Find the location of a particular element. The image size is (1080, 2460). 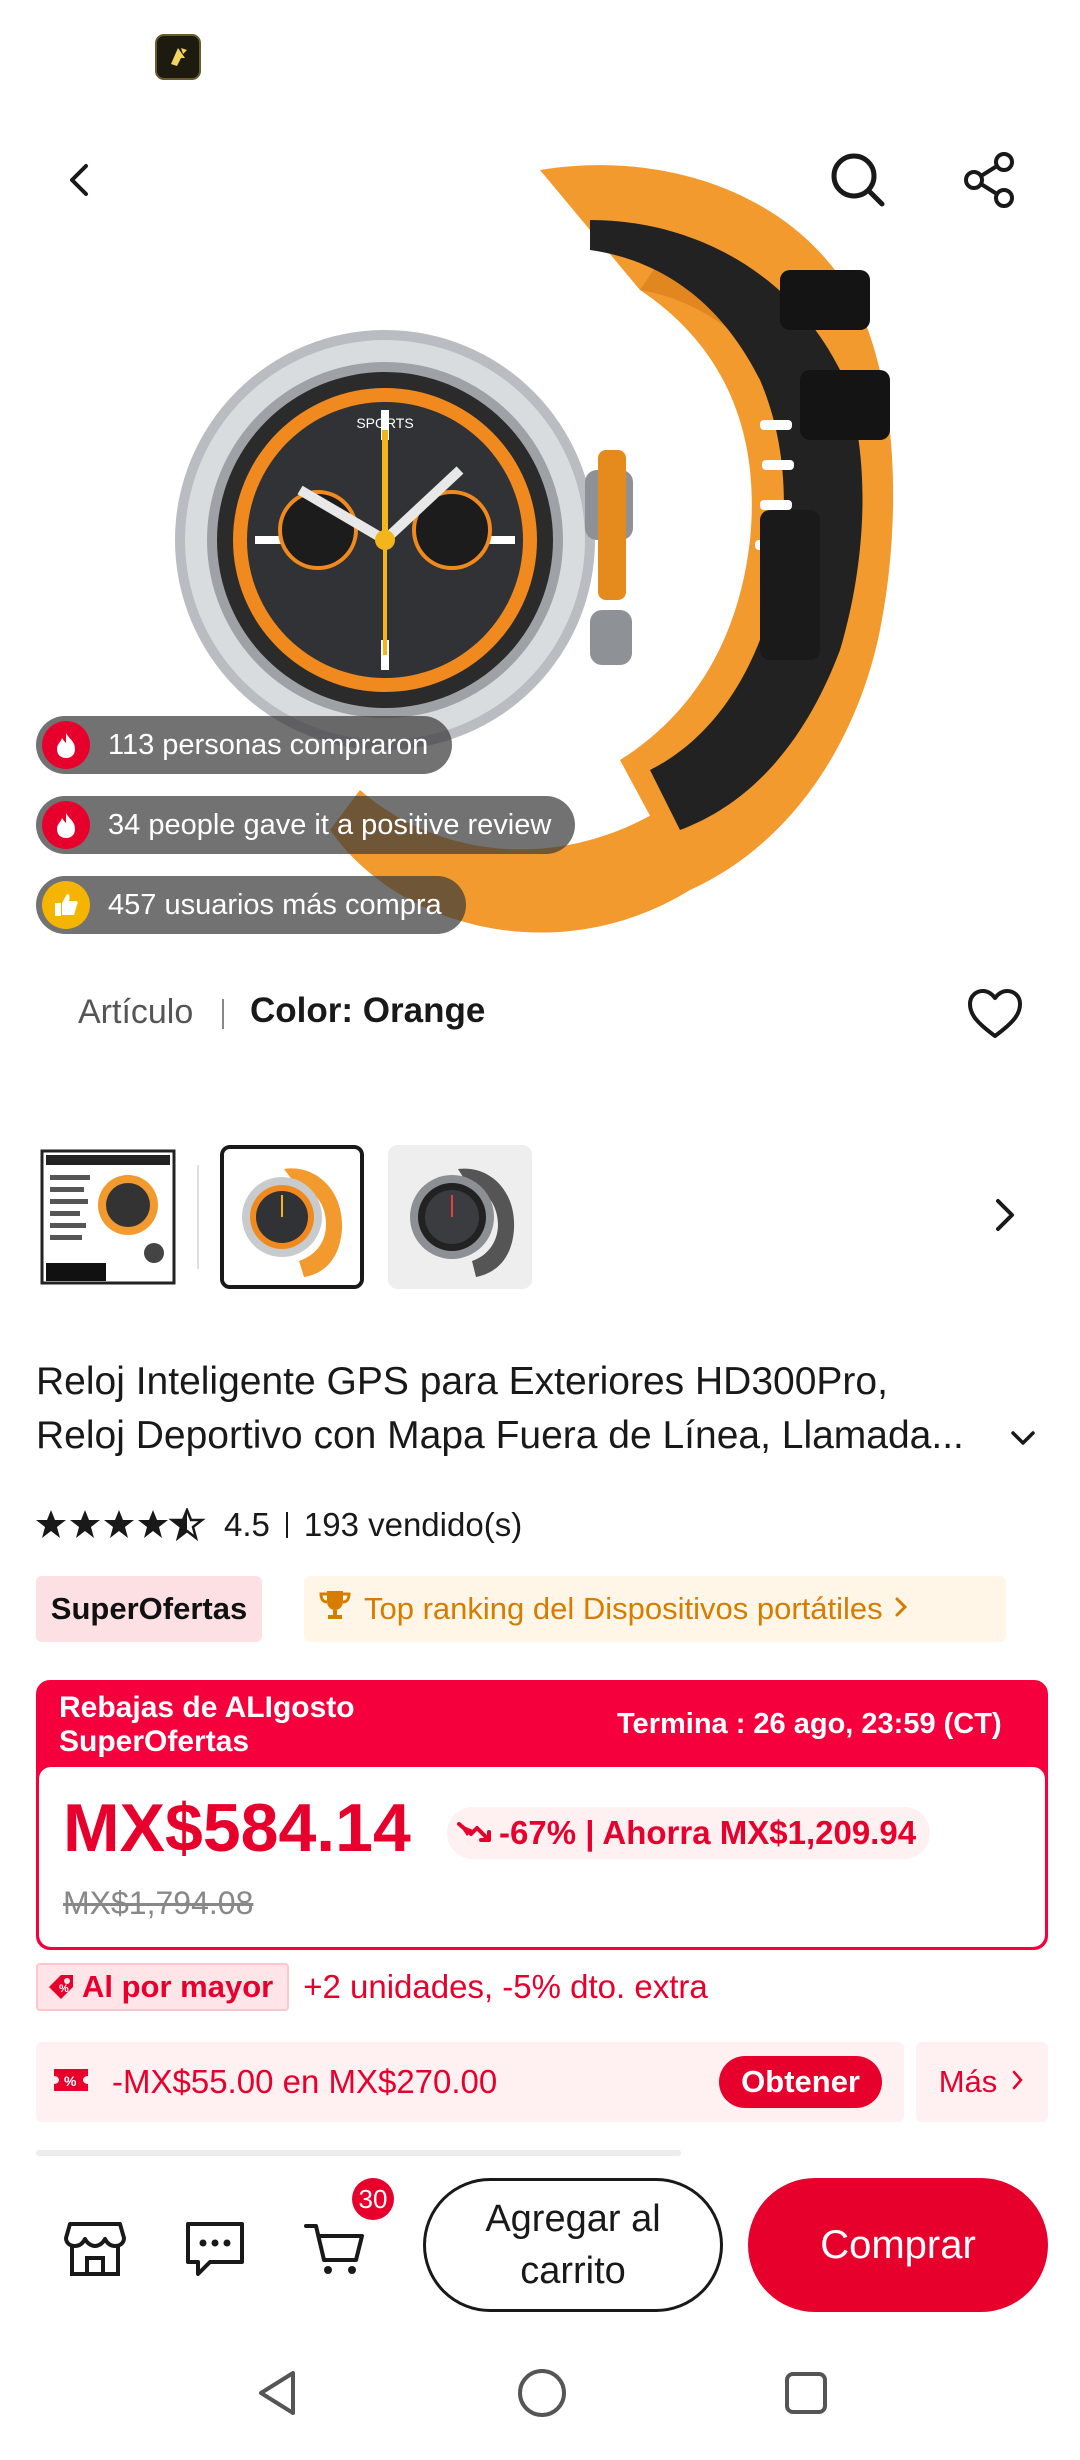

back-button is located at coordinates (80, 180).